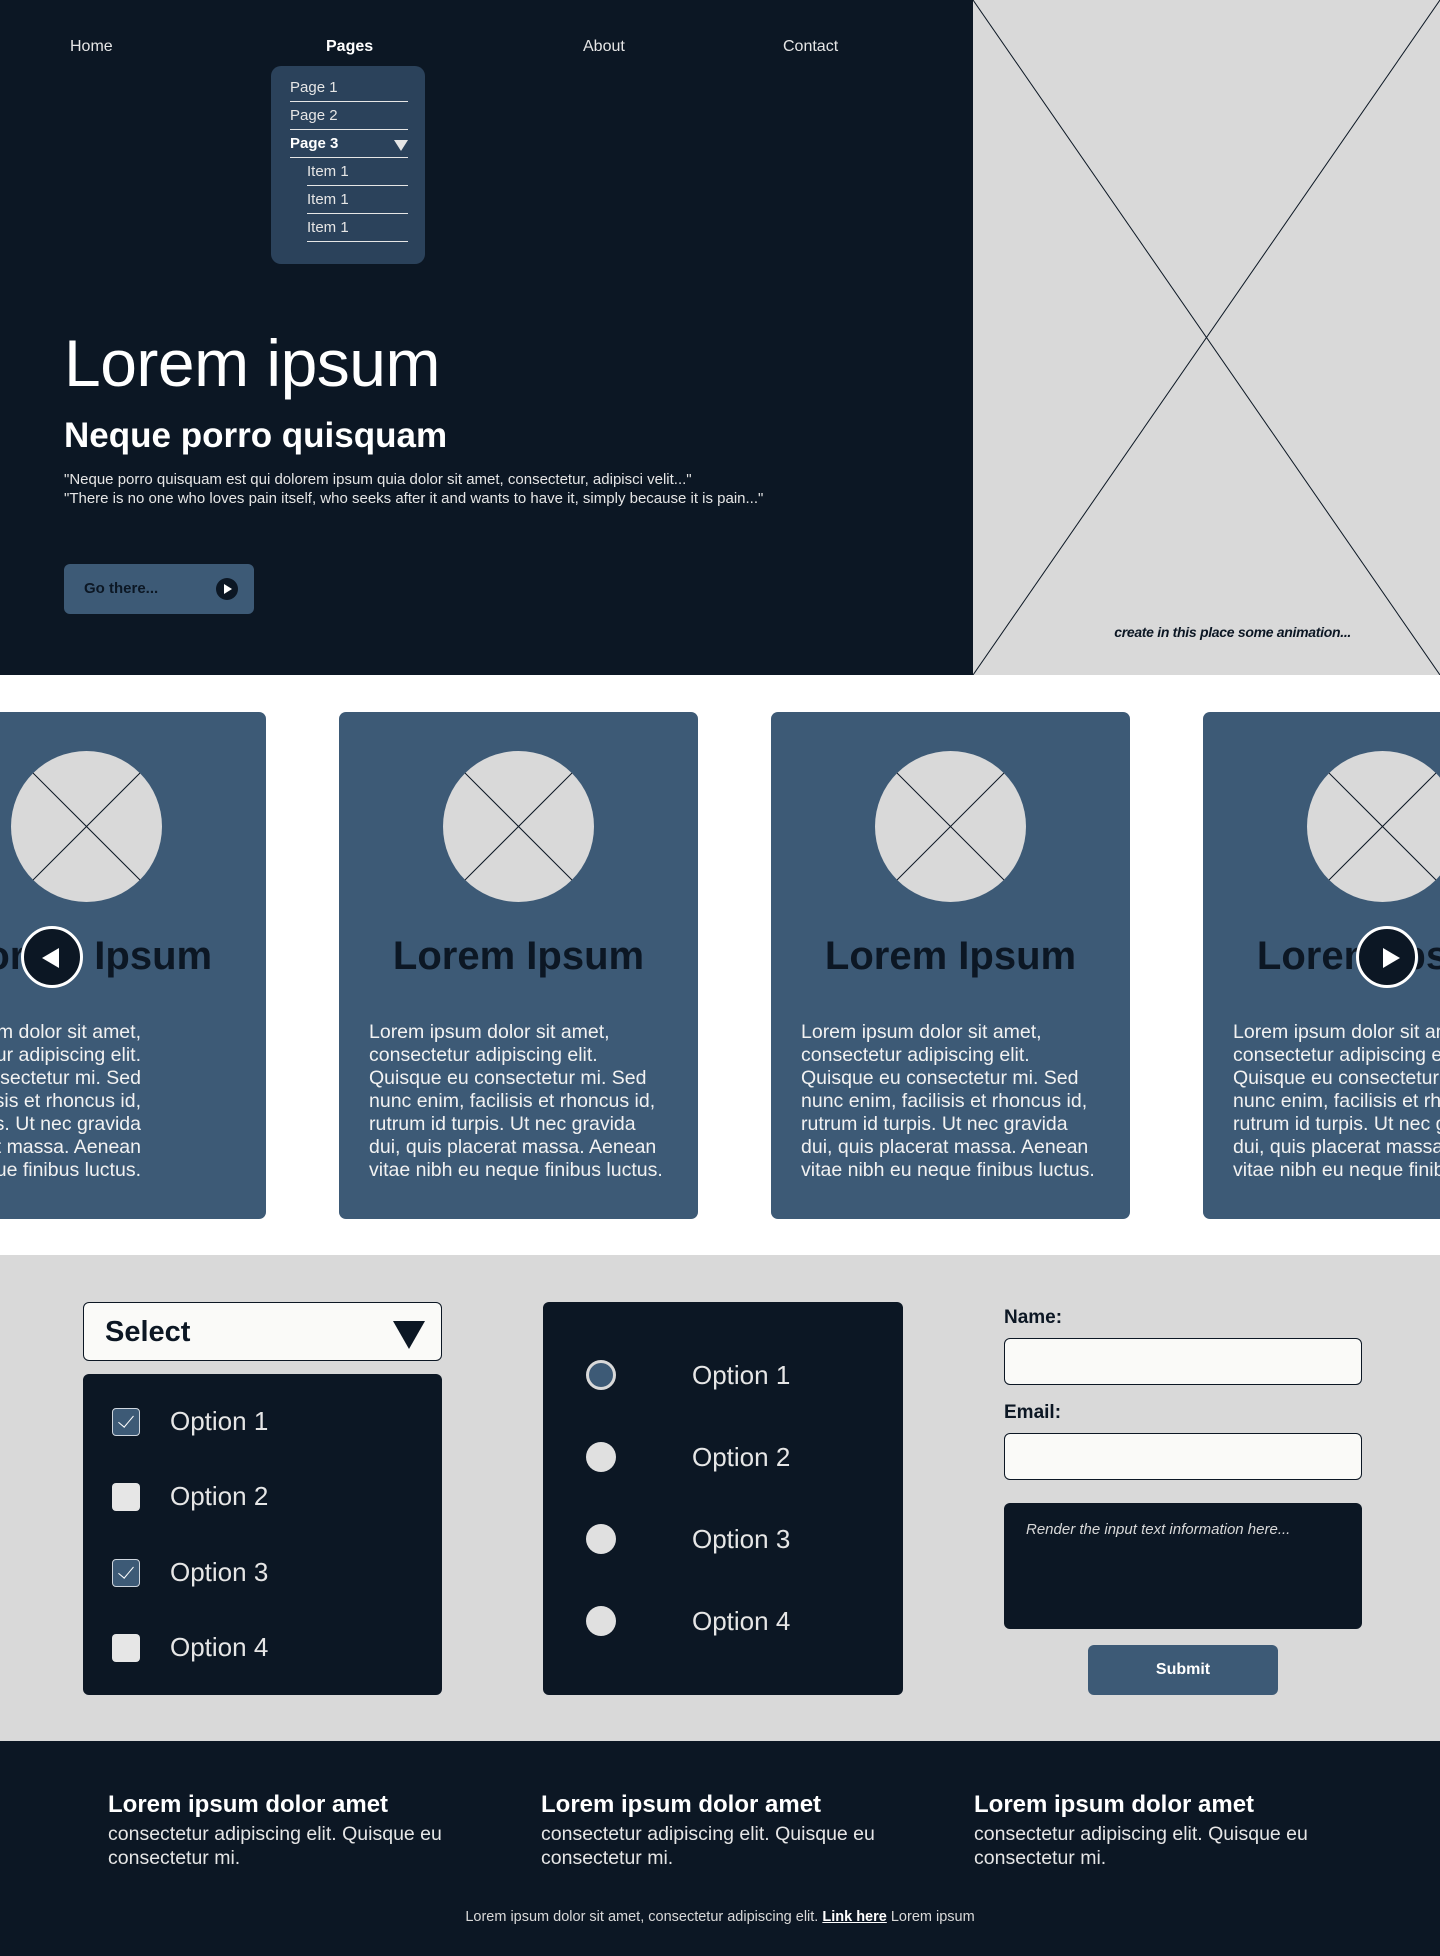 The width and height of the screenshot is (1440, 1956). Describe the element at coordinates (70, 1078) in the screenshot. I see `card-text-line: e eu consectetur mi. Sed` at that location.